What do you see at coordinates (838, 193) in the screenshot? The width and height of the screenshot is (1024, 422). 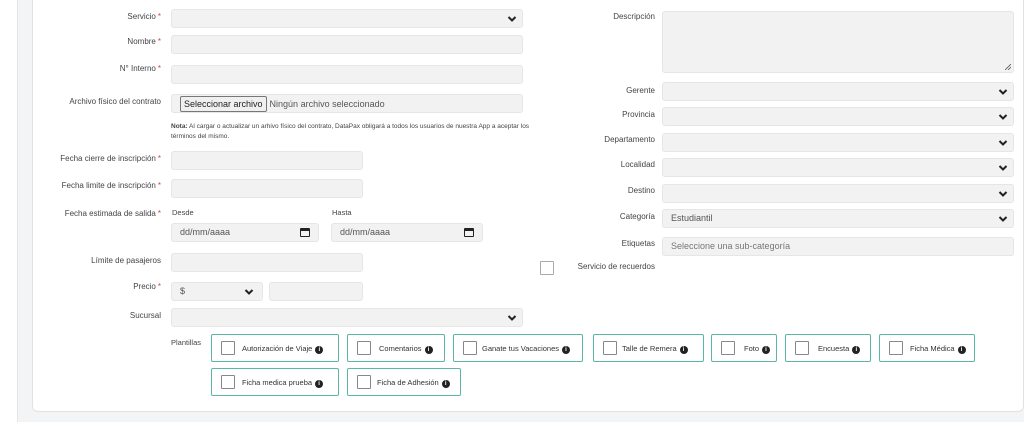 I see `destino-select` at bounding box center [838, 193].